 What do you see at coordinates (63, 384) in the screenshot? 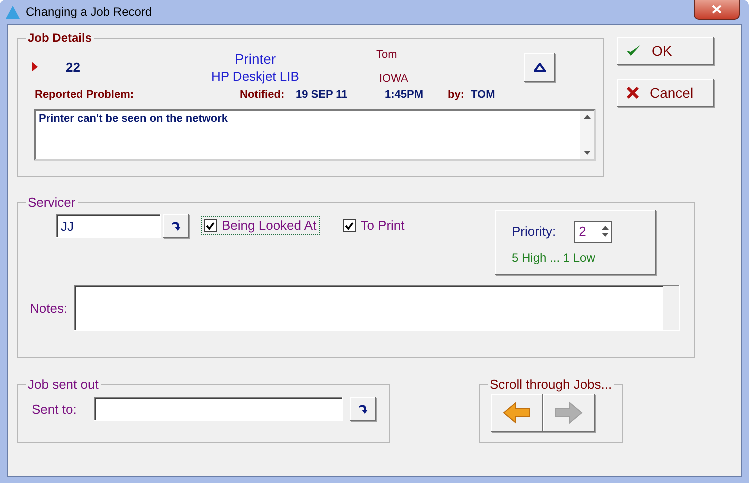
I see `group-title: Job sent out` at bounding box center [63, 384].